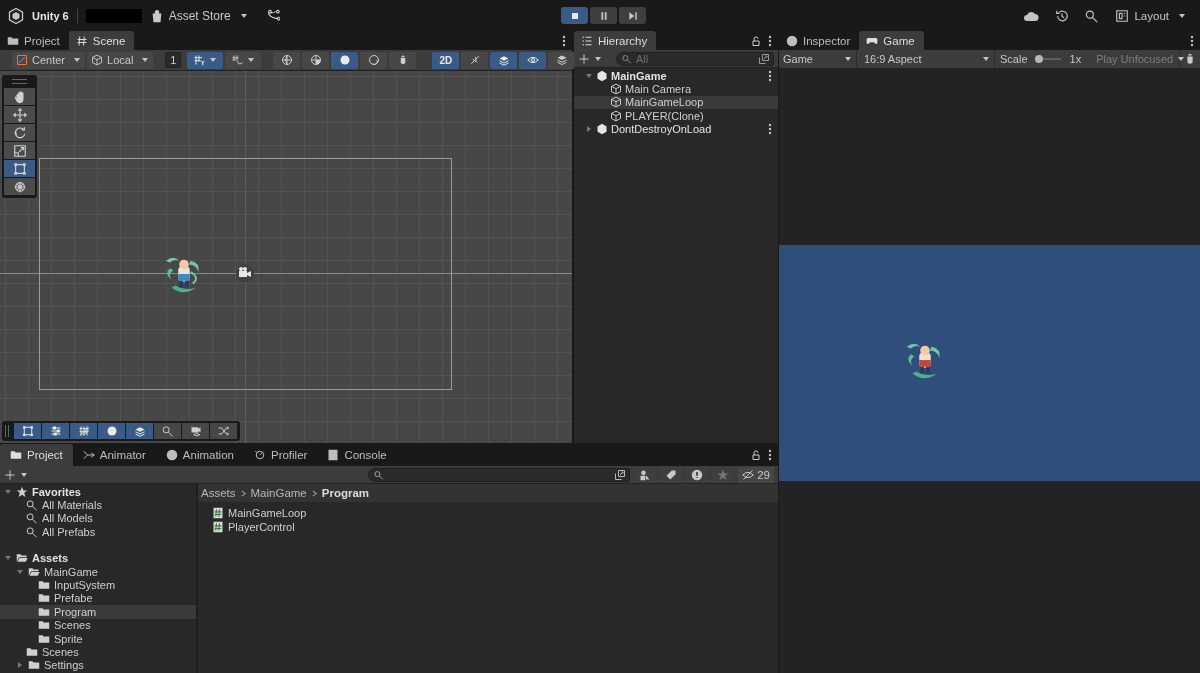 The image size is (1200, 673). I want to click on rect-overlay-button, so click(27, 431).